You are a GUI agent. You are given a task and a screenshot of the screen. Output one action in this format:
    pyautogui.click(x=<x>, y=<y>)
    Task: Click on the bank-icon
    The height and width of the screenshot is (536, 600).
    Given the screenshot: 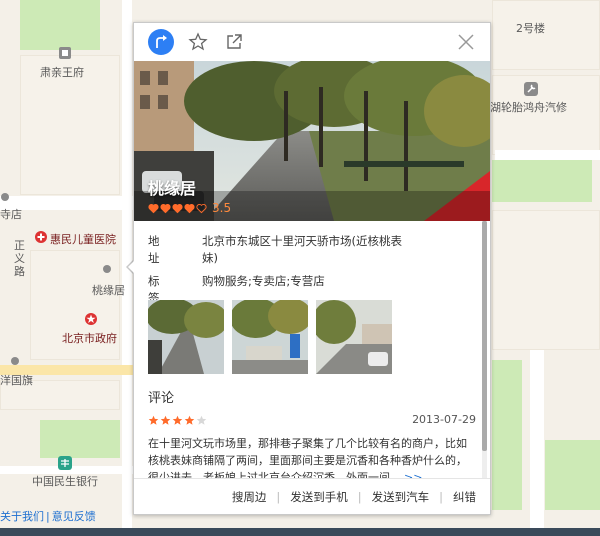 What is the action you would take?
    pyautogui.click(x=65, y=463)
    